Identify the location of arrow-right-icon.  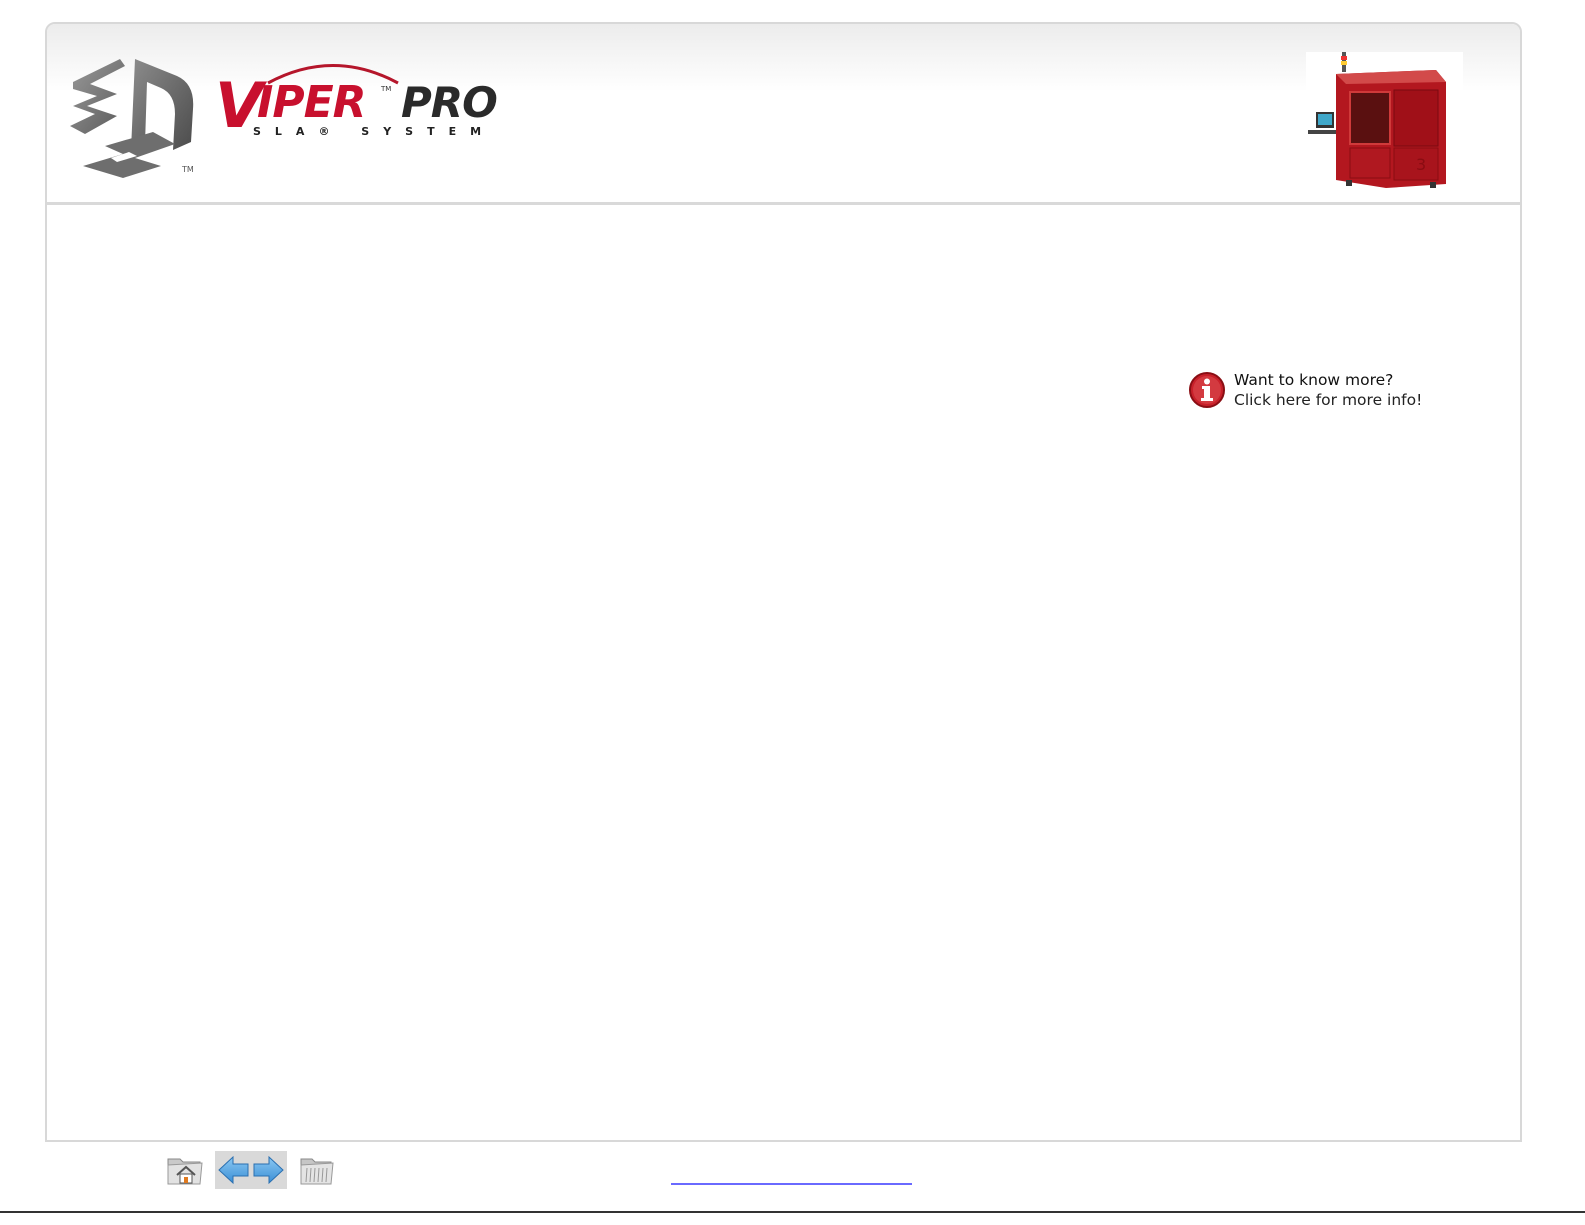
(268, 1170).